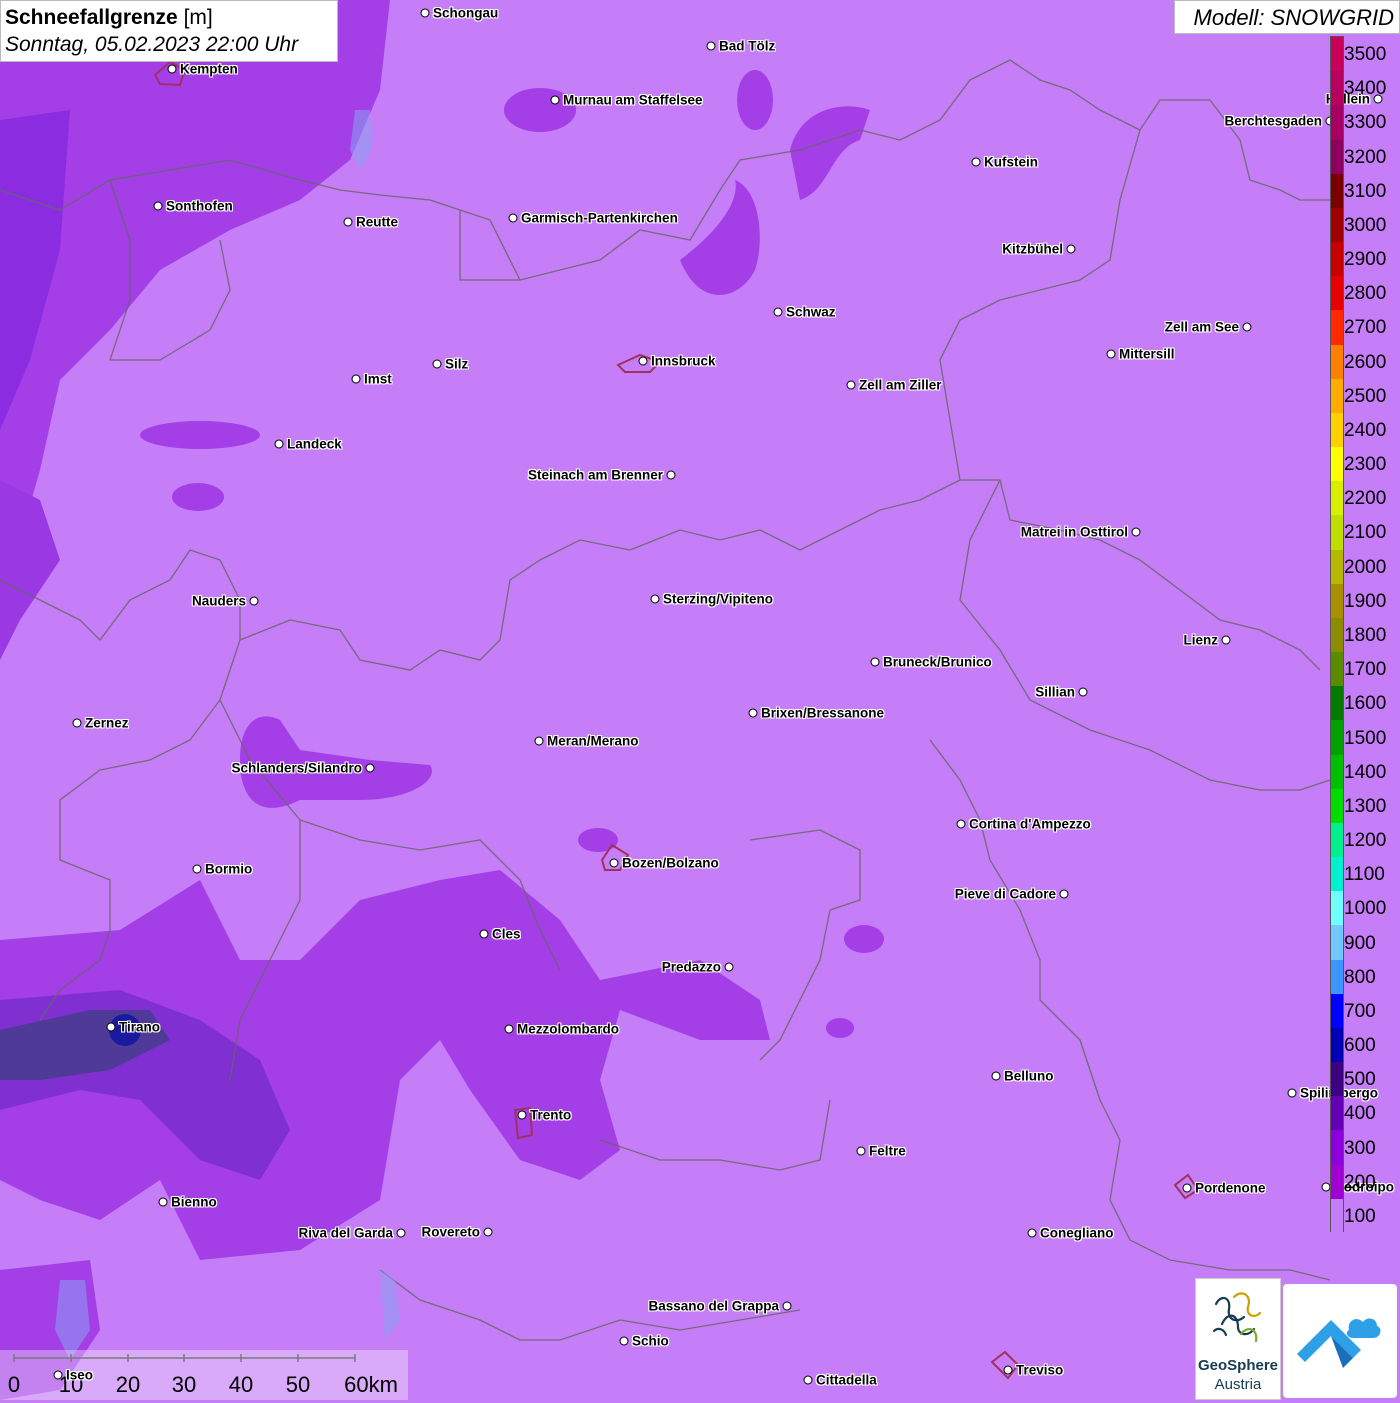  I want to click on legend-label: 2400, so click(1365, 430).